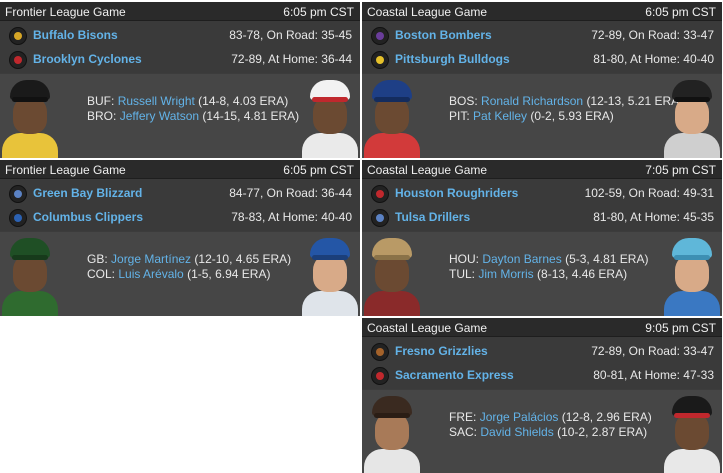 This screenshot has width=723, height=473. What do you see at coordinates (680, 170) in the screenshot?
I see `game-time: 7:05 pm CST` at bounding box center [680, 170].